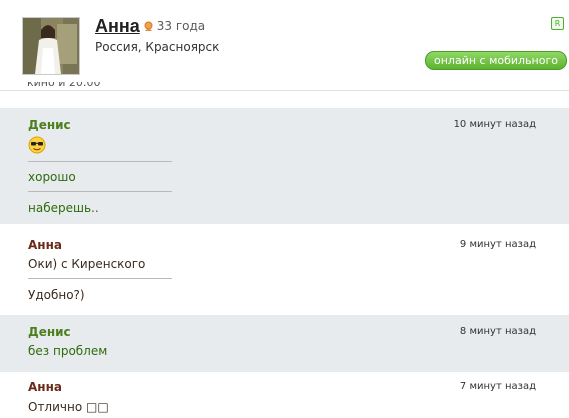 This screenshot has width=569, height=418. I want to click on user-age: 33 года, so click(181, 26).